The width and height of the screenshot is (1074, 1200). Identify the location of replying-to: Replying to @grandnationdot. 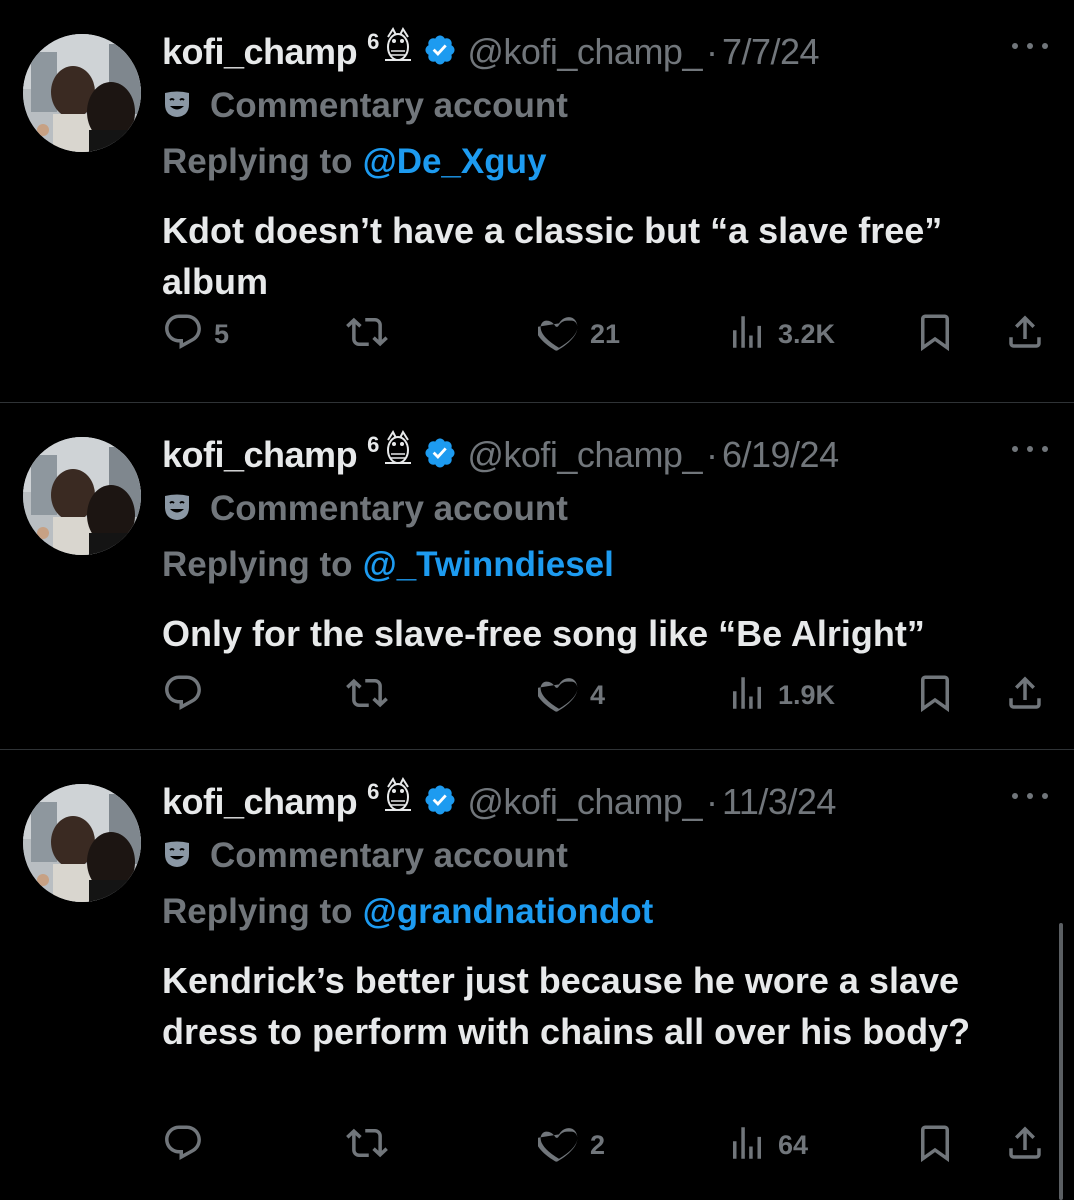
(407, 912).